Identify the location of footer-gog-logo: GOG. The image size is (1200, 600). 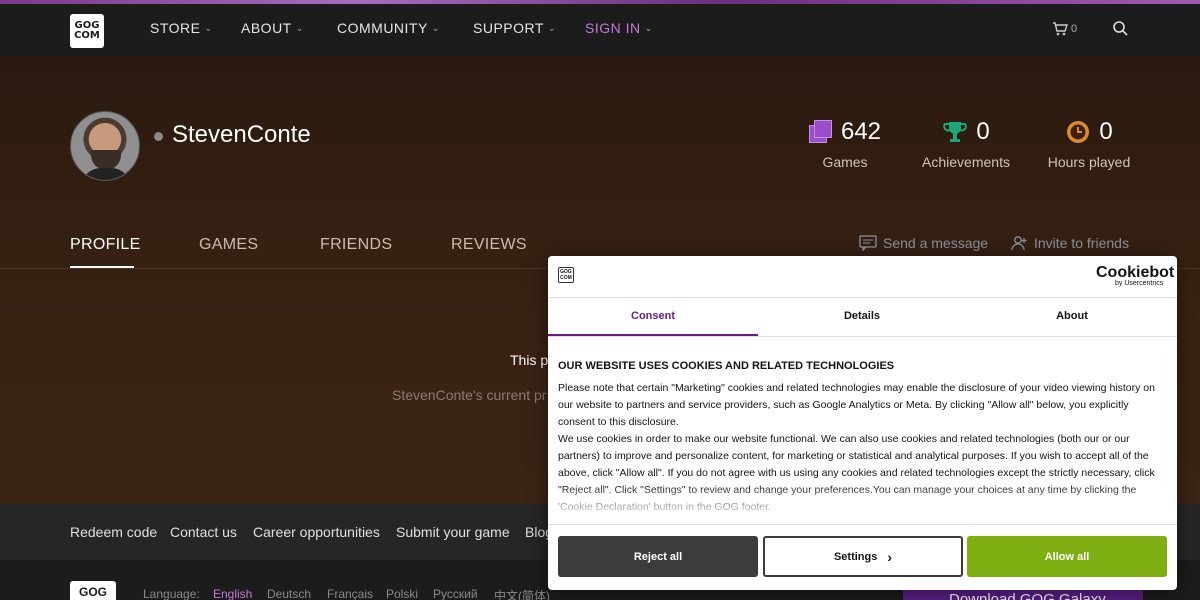
(93, 590).